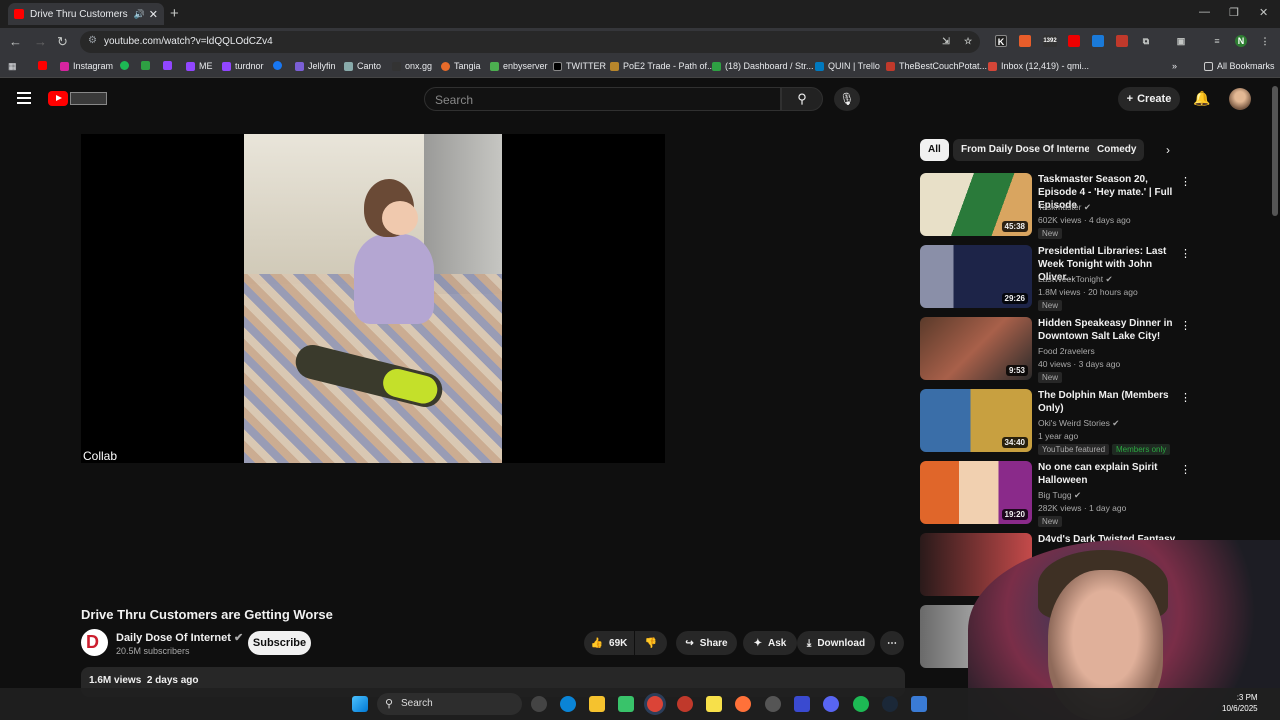 Image resolution: width=1280 pixels, height=720 pixels. Describe the element at coordinates (243, 66) in the screenshot. I see `bookmark-turdnor: turdnor` at that location.